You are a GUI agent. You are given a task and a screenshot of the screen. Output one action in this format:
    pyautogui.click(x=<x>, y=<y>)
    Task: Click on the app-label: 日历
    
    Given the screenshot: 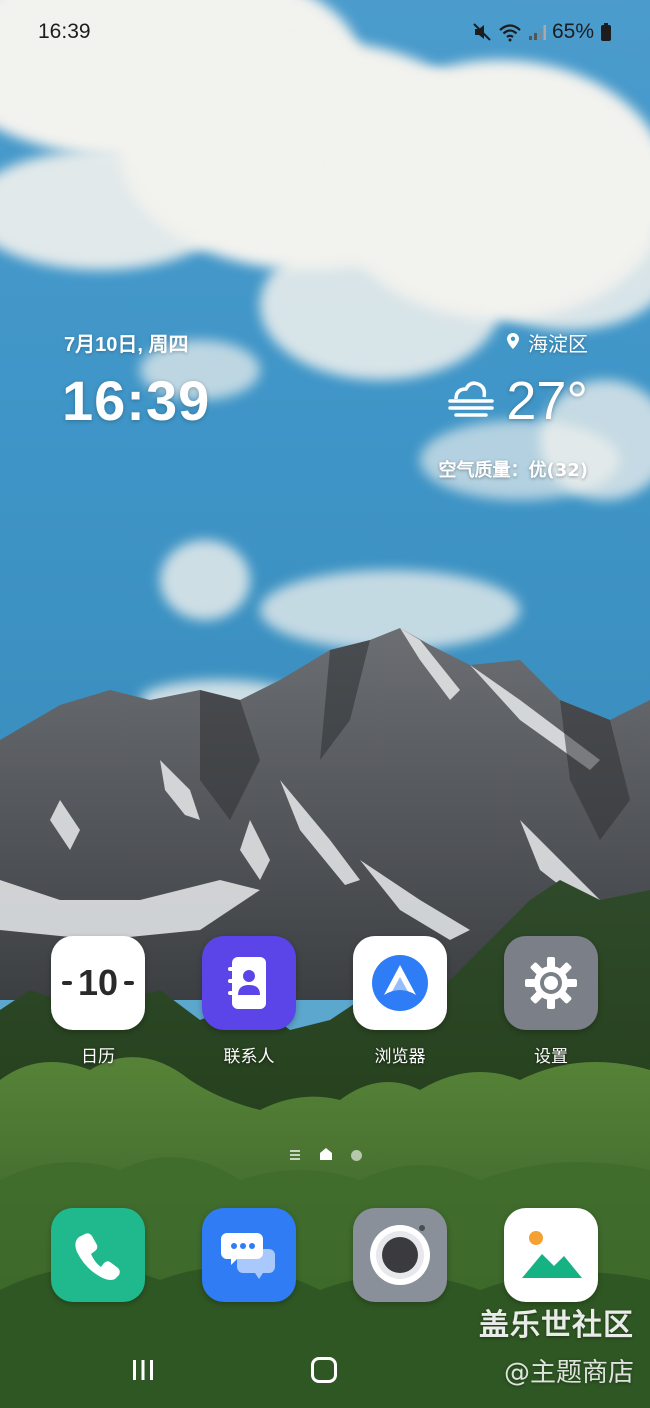 What is the action you would take?
    pyautogui.click(x=98, y=1057)
    